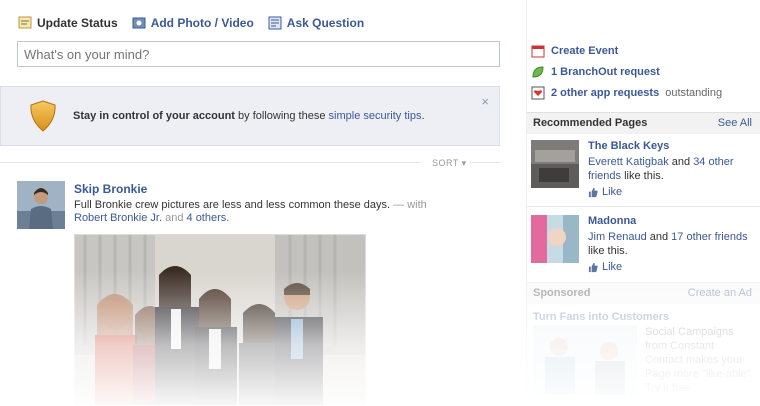  I want to click on story-with-prefix: — with, so click(408, 205).